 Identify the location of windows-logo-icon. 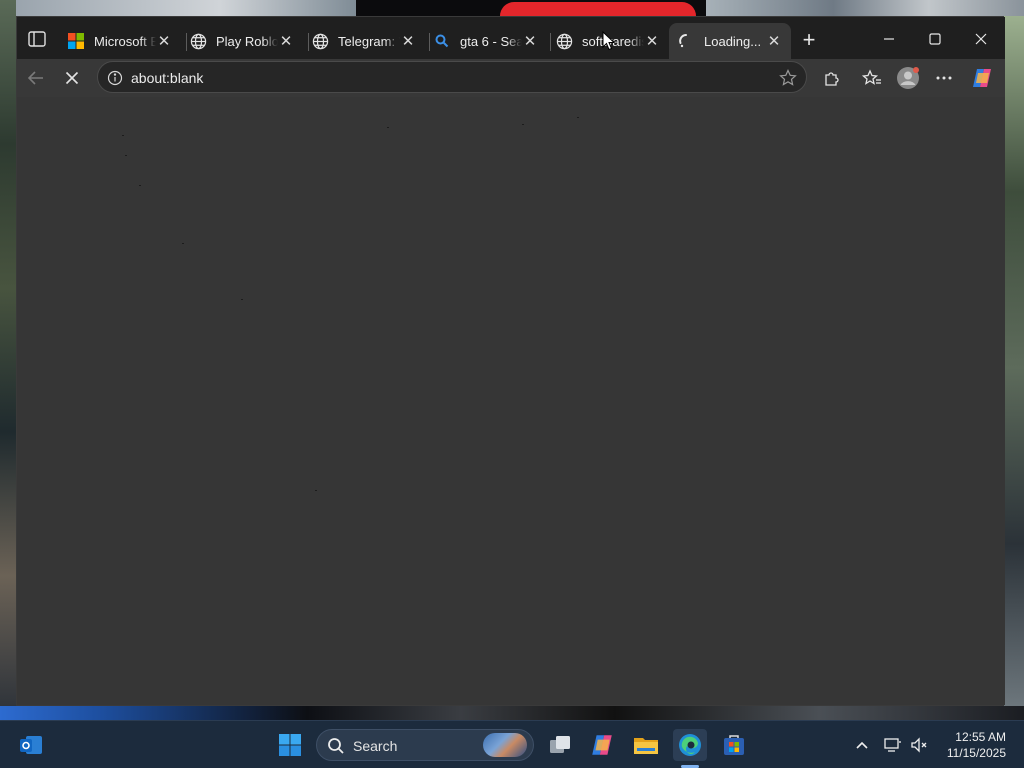
(290, 745).